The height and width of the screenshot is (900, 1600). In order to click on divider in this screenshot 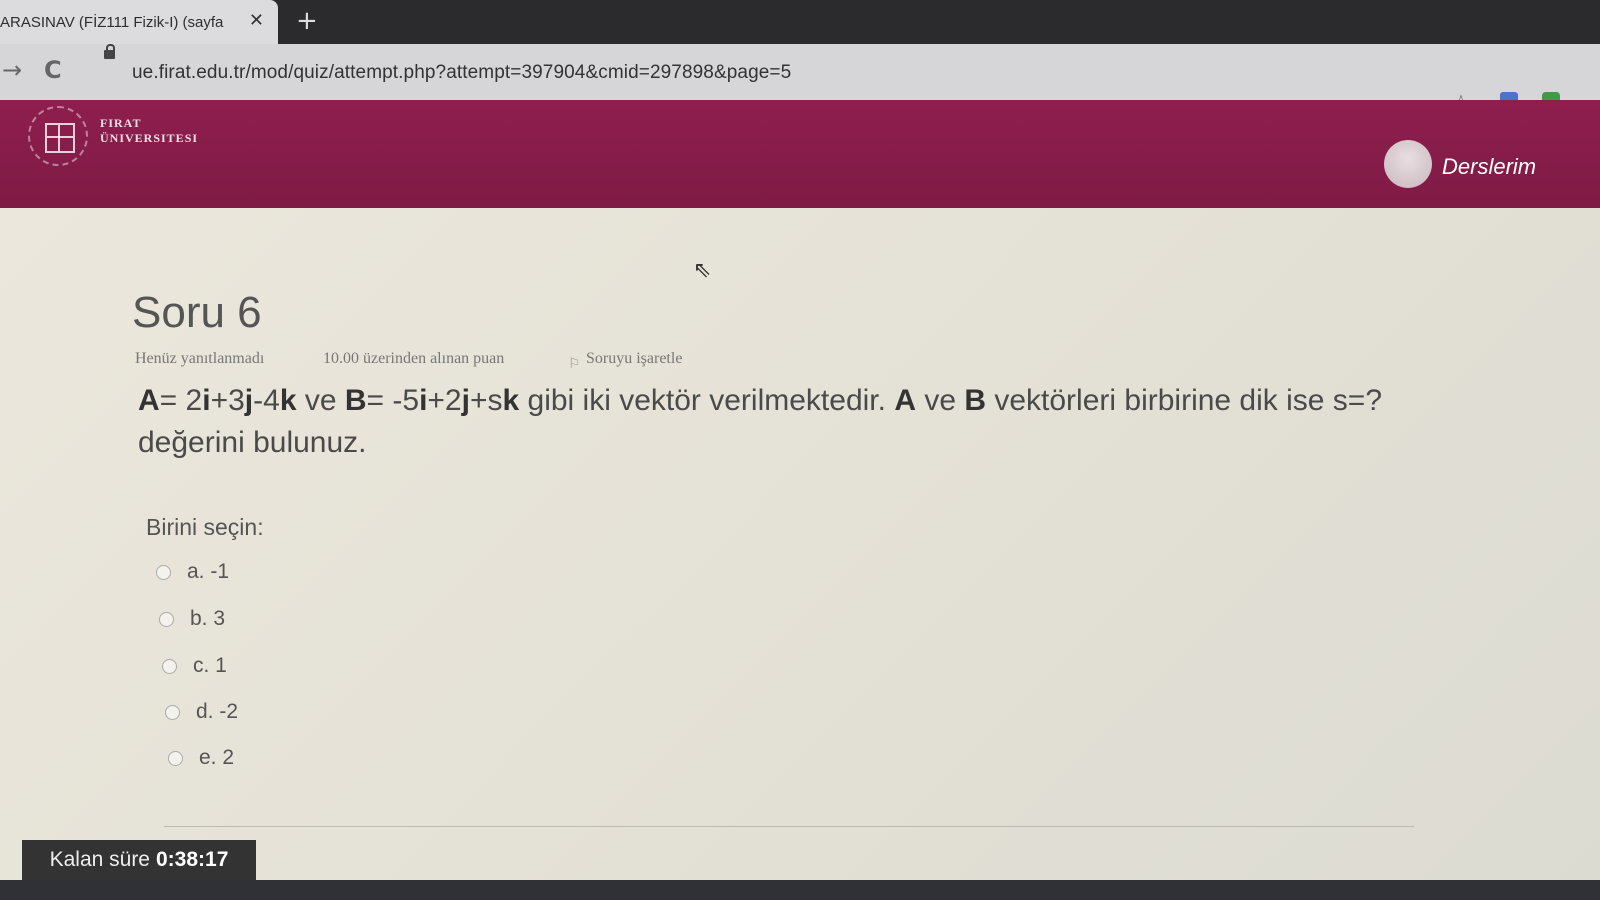, I will do `click(789, 826)`.